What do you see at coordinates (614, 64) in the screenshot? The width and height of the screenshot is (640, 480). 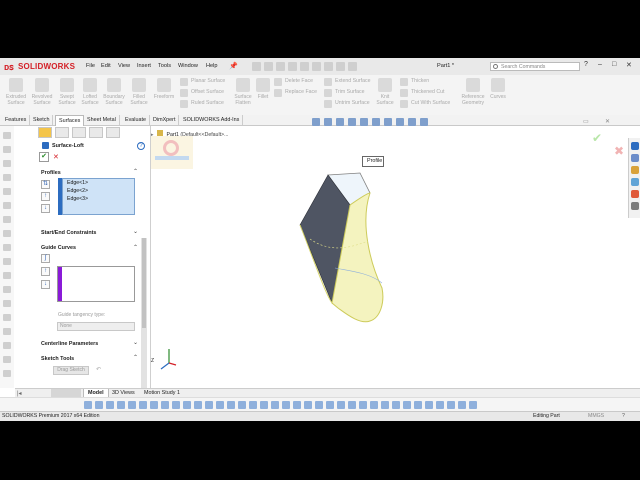 I see `maximize-button: □` at bounding box center [614, 64].